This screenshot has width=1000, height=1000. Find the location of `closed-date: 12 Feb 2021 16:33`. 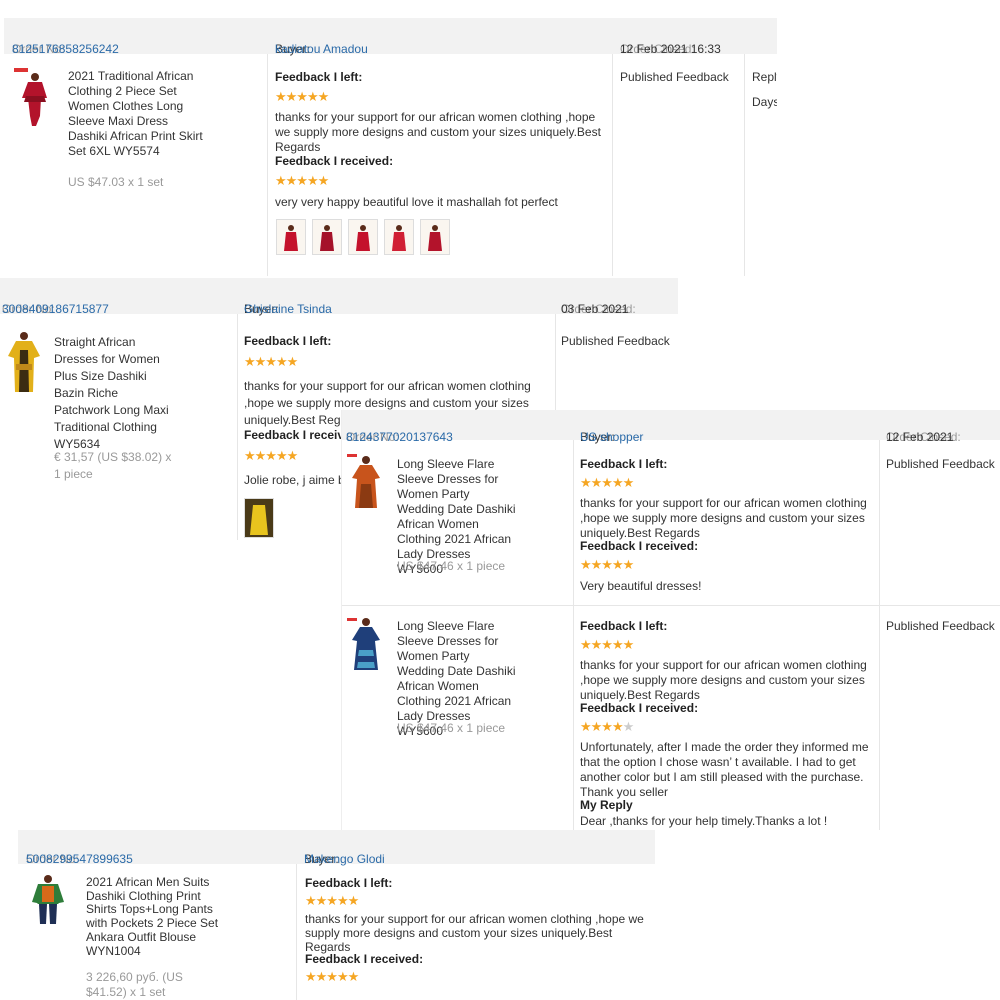

closed-date: 12 Feb 2021 16:33 is located at coordinates (670, 49).